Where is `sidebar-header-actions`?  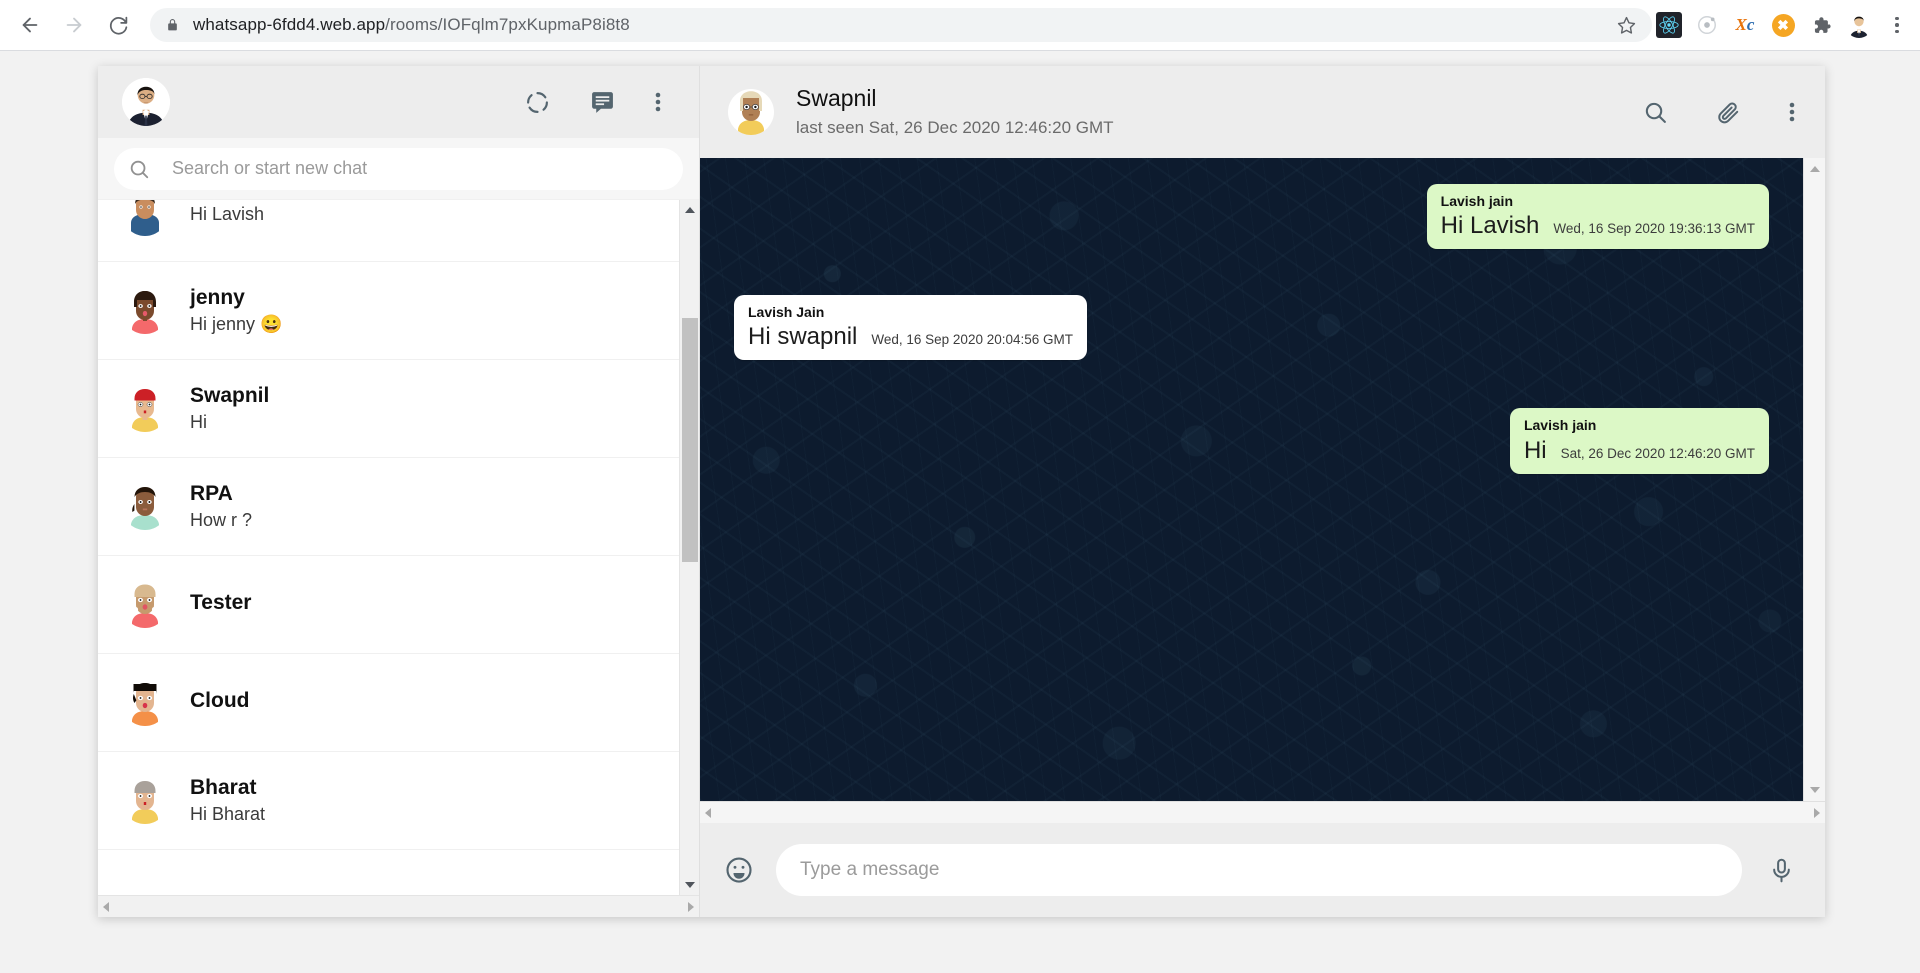
sidebar-header-actions is located at coordinates (600, 102).